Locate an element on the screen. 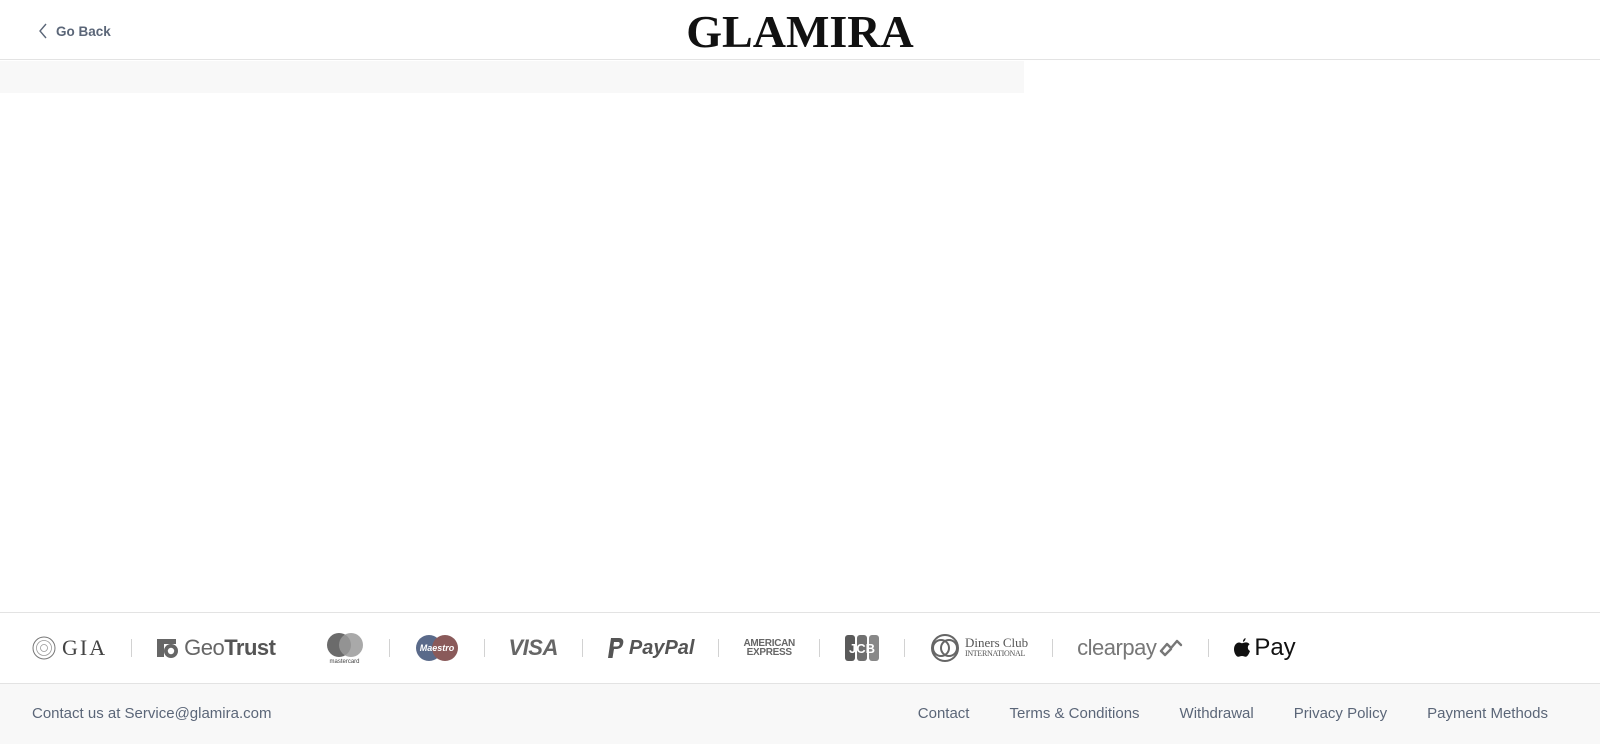  glamira-logo: GLAMIRA is located at coordinates (800, 32).